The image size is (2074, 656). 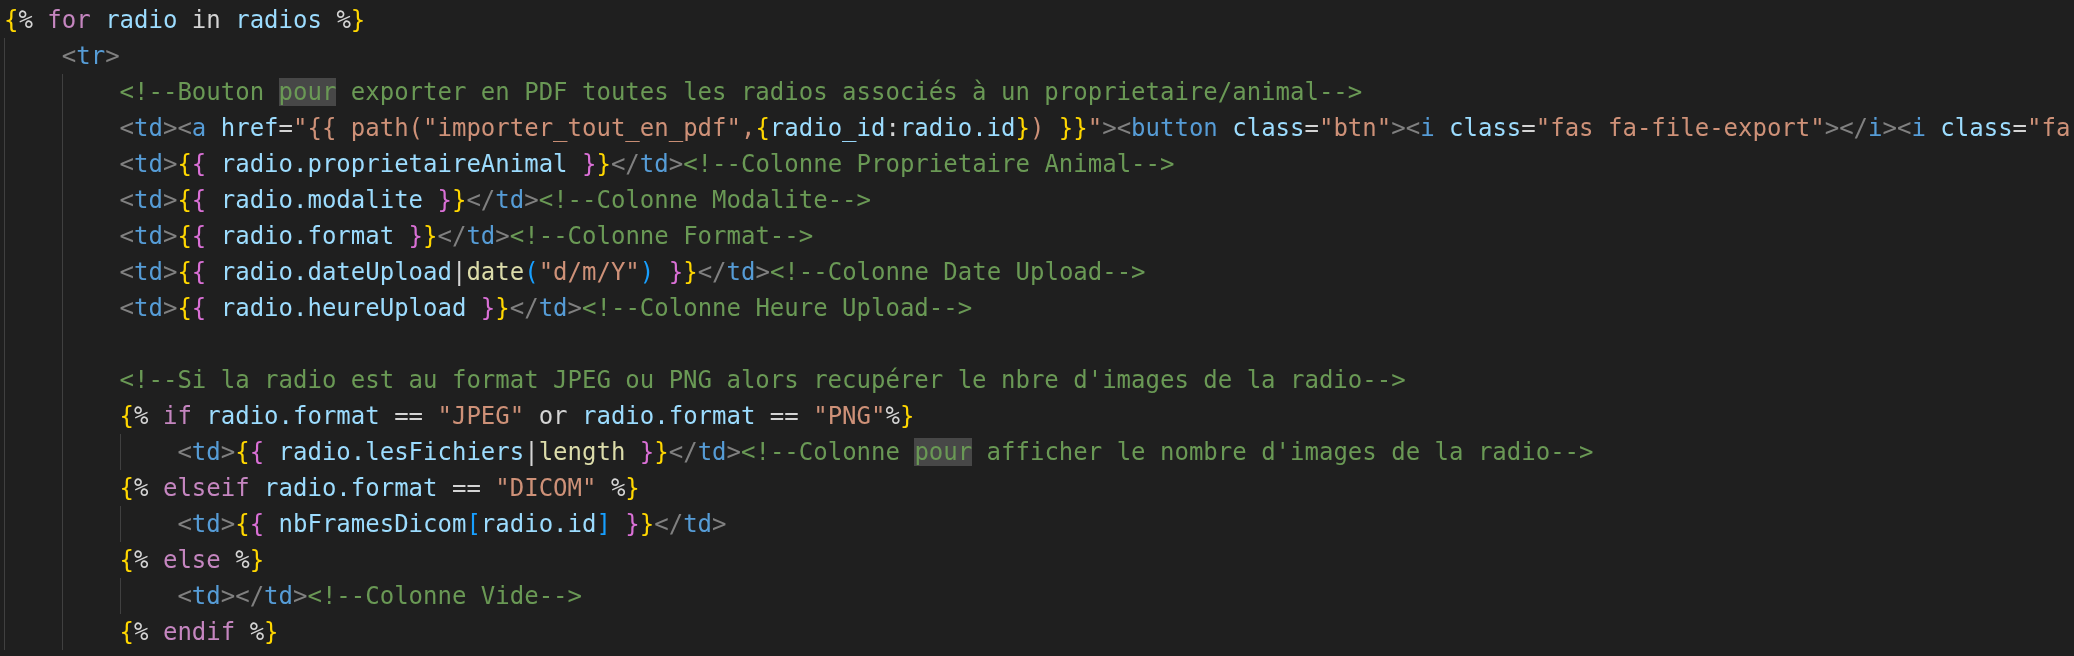 I want to click on code-line: <td>{{ radio.dateUpload|date("d/m/Y") }}</td><!--Colonne Date Upload-->, so click(x=632, y=272).